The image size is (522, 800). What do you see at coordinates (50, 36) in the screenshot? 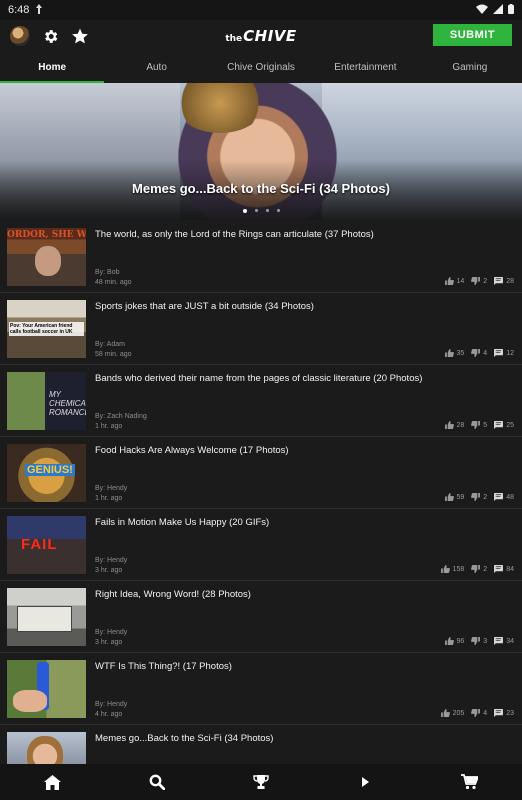
I see `gear-icon` at bounding box center [50, 36].